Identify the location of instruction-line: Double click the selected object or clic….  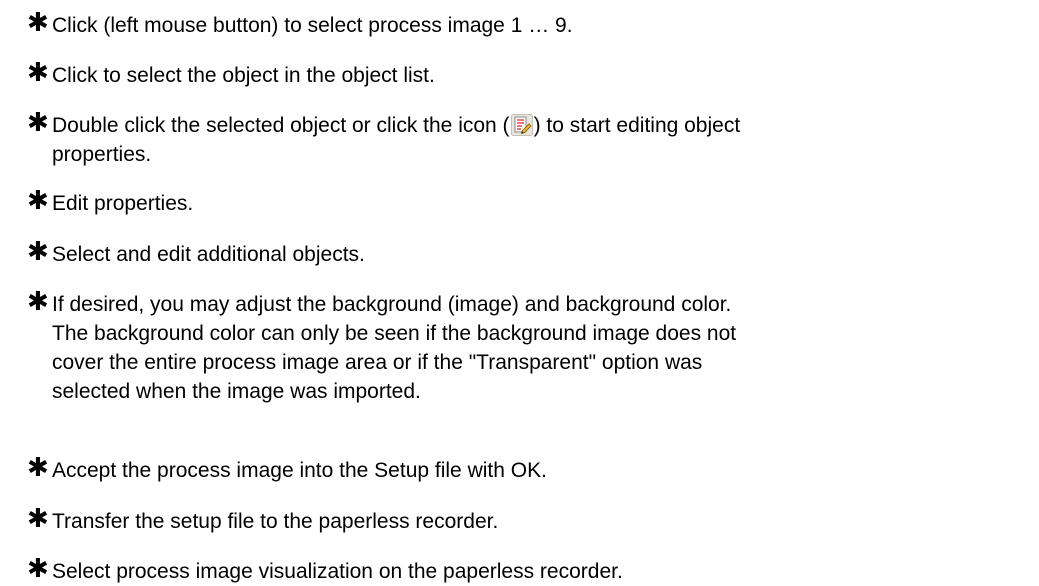
(542, 125).